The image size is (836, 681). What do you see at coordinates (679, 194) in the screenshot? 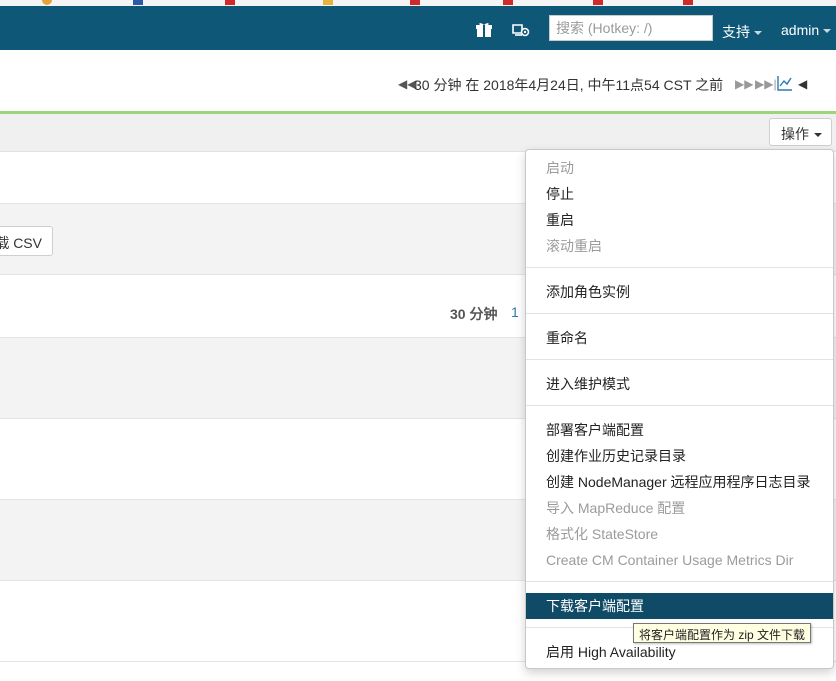
I see `menu-item-stop: 停止` at bounding box center [679, 194].